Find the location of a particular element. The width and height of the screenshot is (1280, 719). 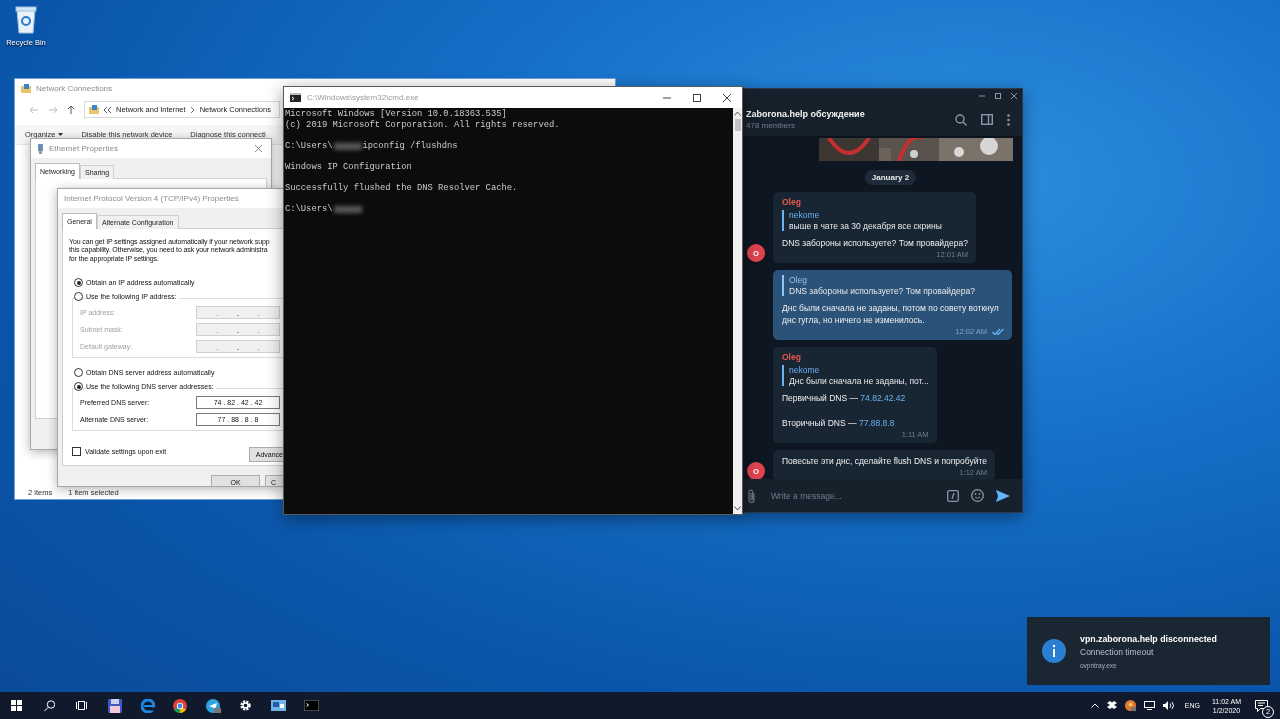

more-icon is located at coordinates (1008, 119).